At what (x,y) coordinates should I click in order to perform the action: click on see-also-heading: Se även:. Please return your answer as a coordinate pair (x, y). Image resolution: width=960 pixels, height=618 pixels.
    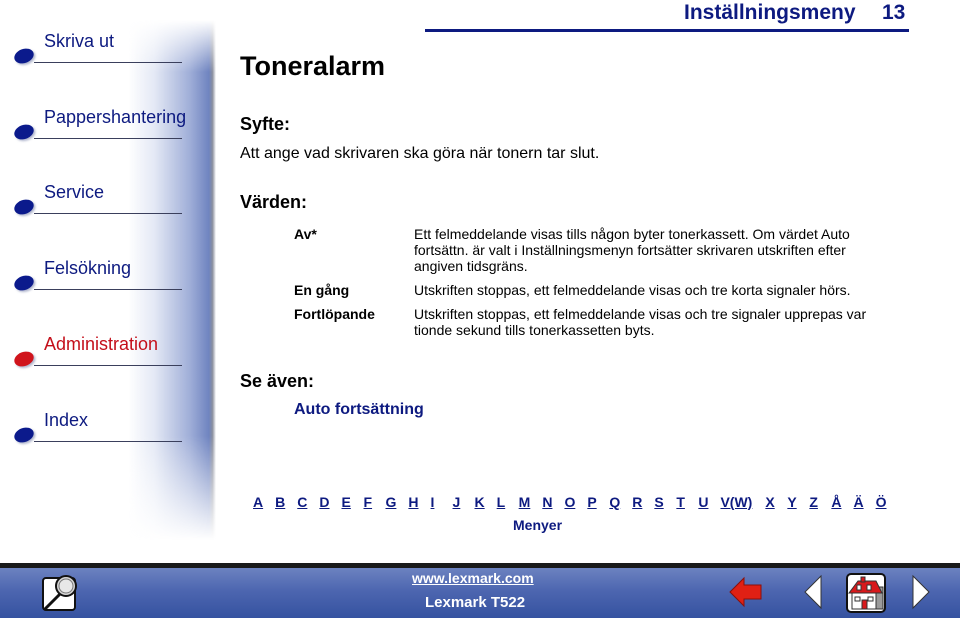
    Looking at the image, I should click on (277, 381).